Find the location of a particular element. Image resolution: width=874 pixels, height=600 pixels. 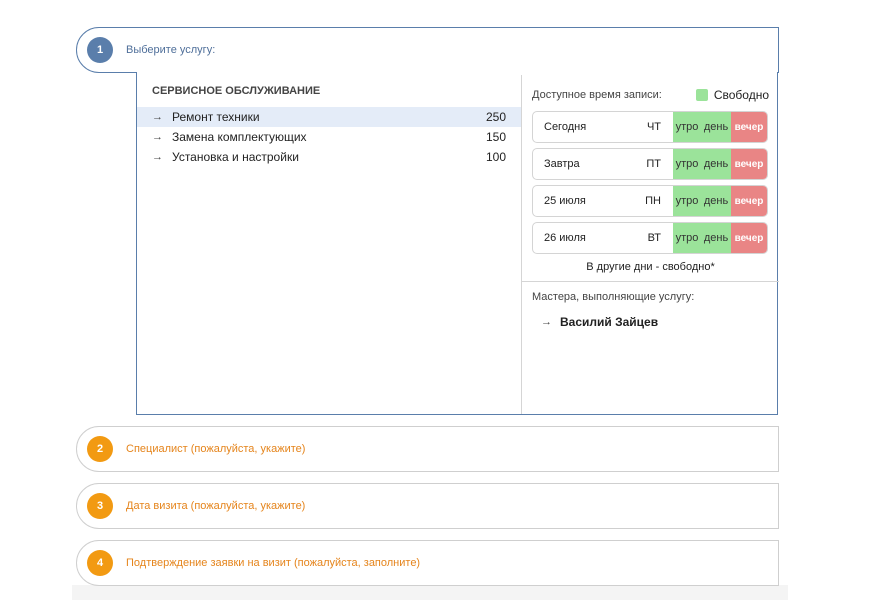

day-row-july-25: 25 июля ПН утро день вечер is located at coordinates (650, 201).